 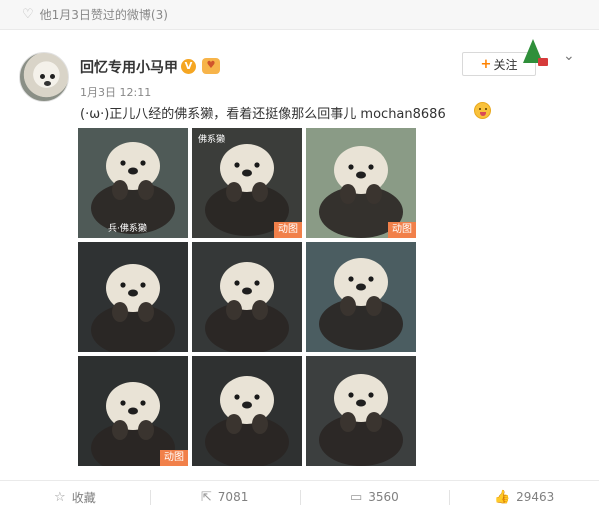 I want to click on action-bar: ☆ 收藏 ⇱ 7081 ▭ 3560 👍 29463, so click(x=299, y=496).